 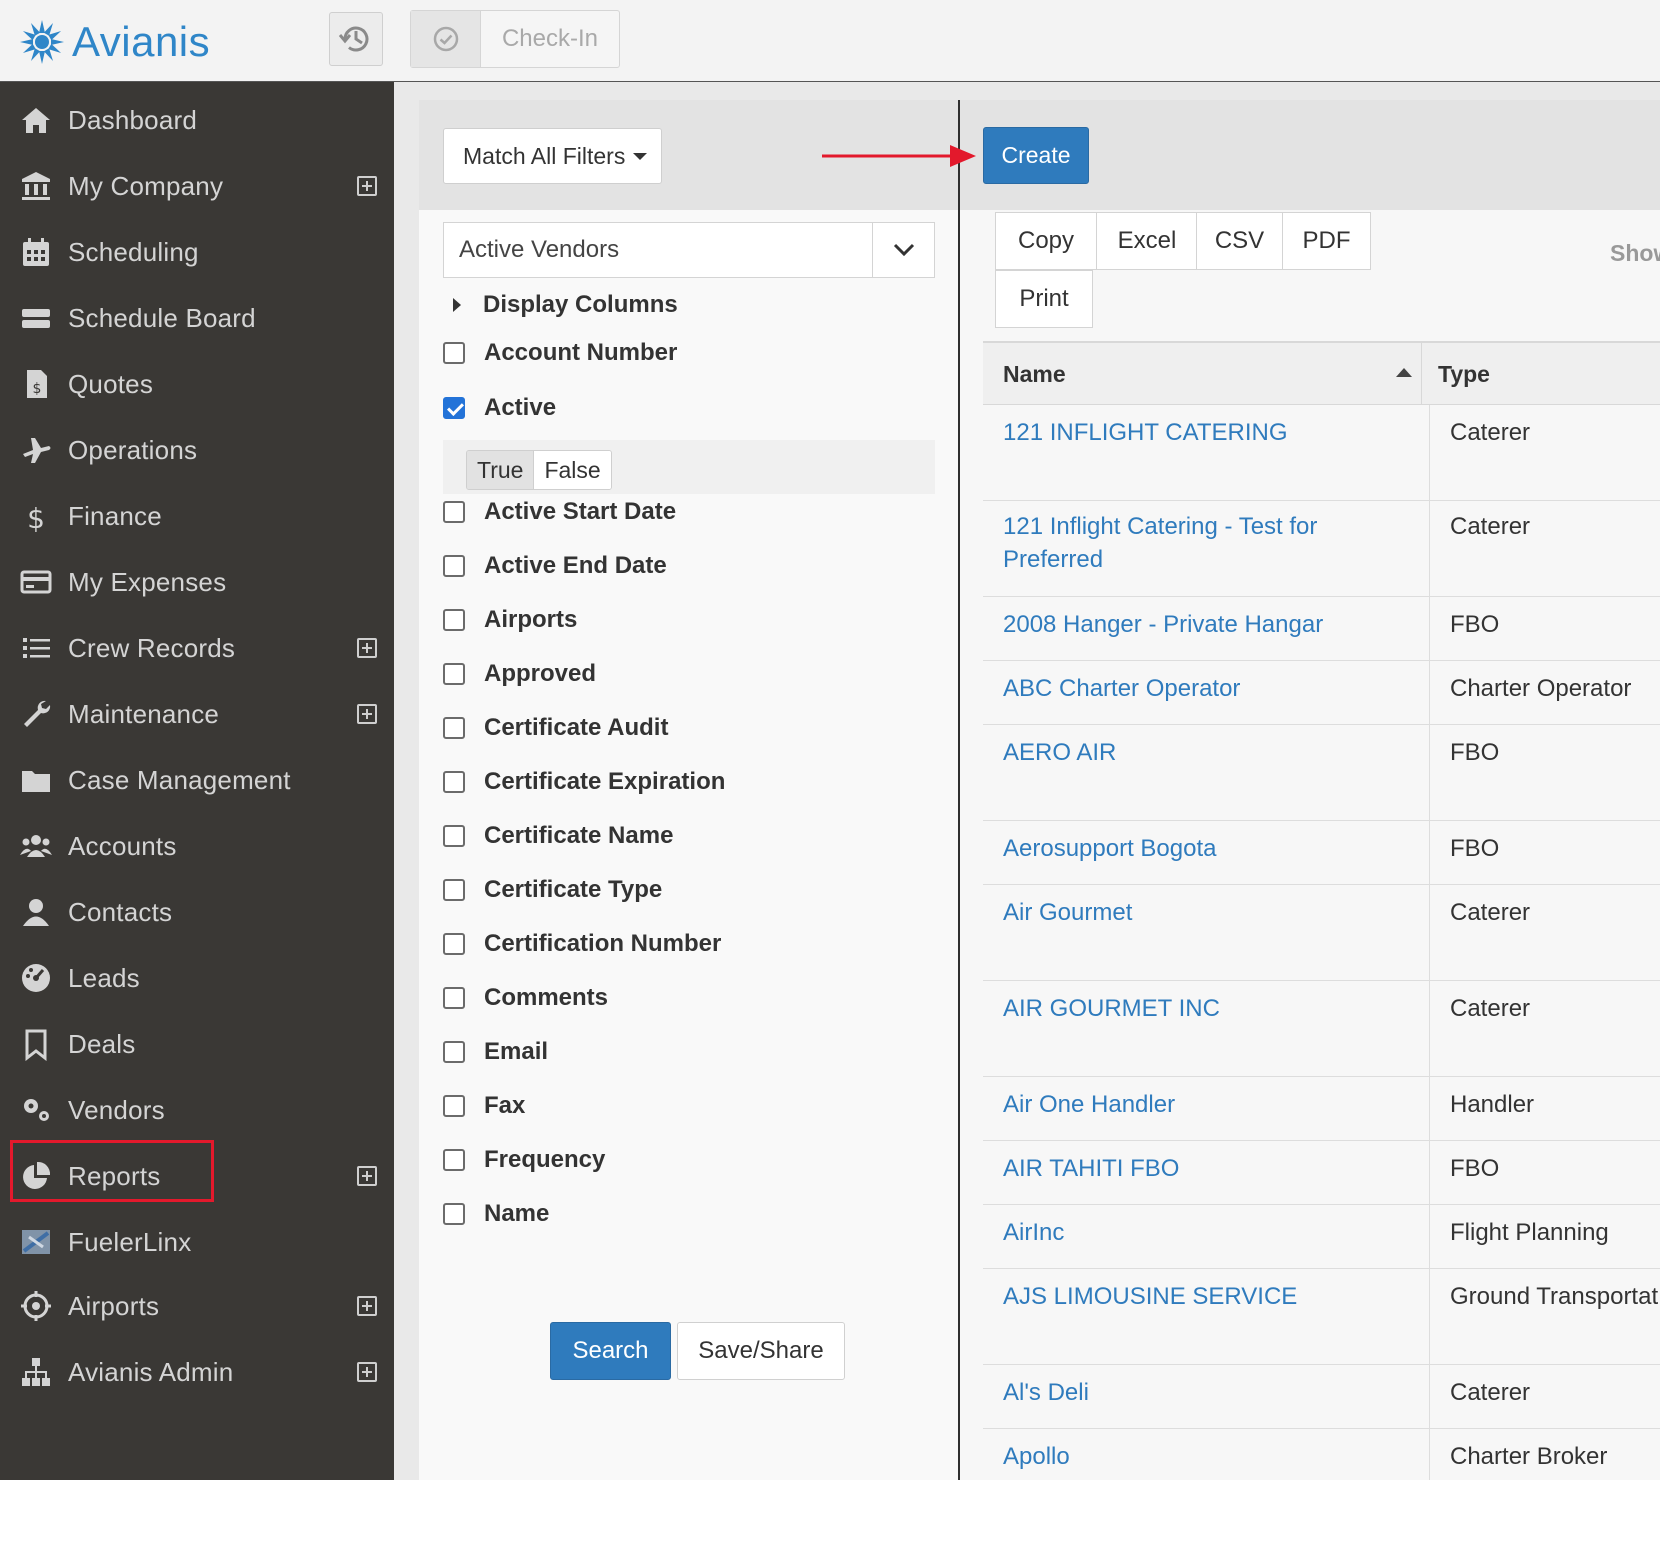 What do you see at coordinates (197, 120) in the screenshot?
I see `sidebar-item-dashboard: Dashboard` at bounding box center [197, 120].